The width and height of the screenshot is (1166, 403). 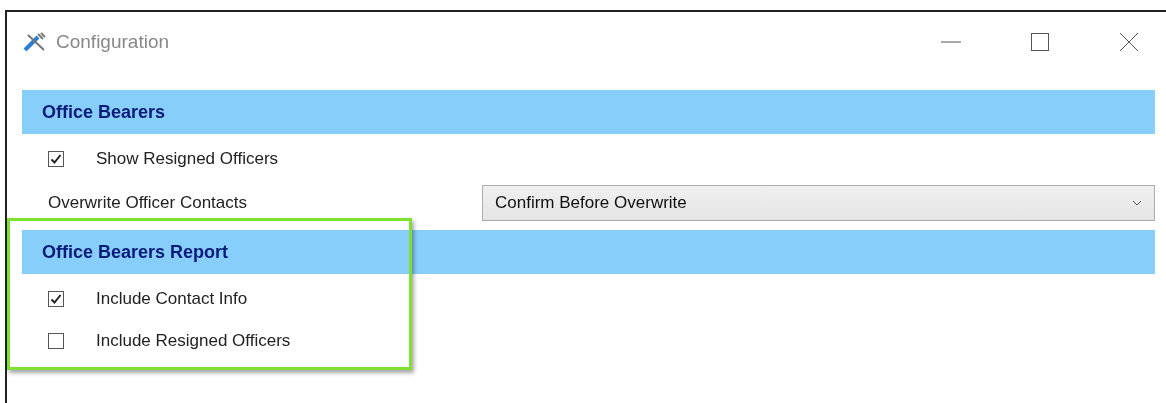 I want to click on field-label: Overwrite Officer Contacts, so click(x=148, y=203).